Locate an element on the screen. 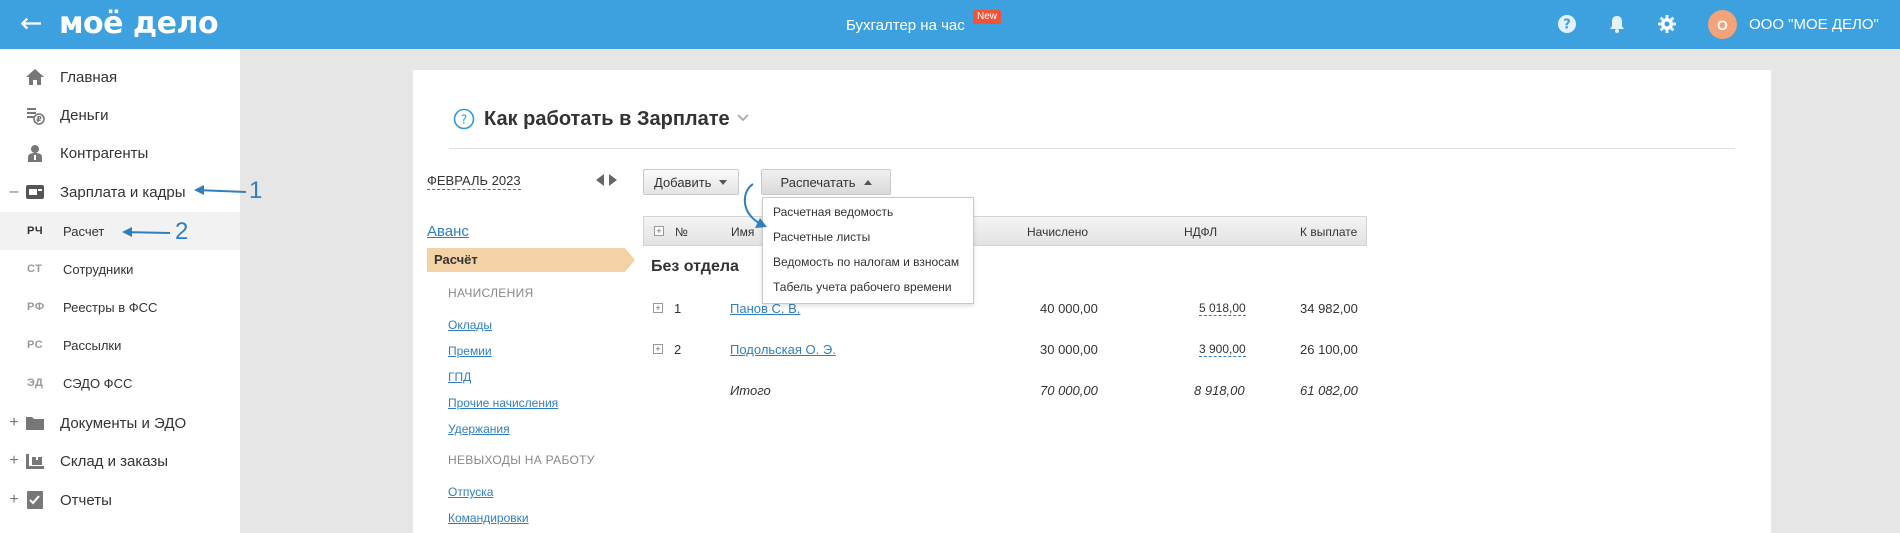  group-title: Без отдела is located at coordinates (695, 266).